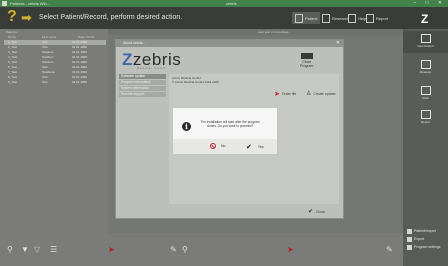  I want to click on help-icon, so click(352, 18).